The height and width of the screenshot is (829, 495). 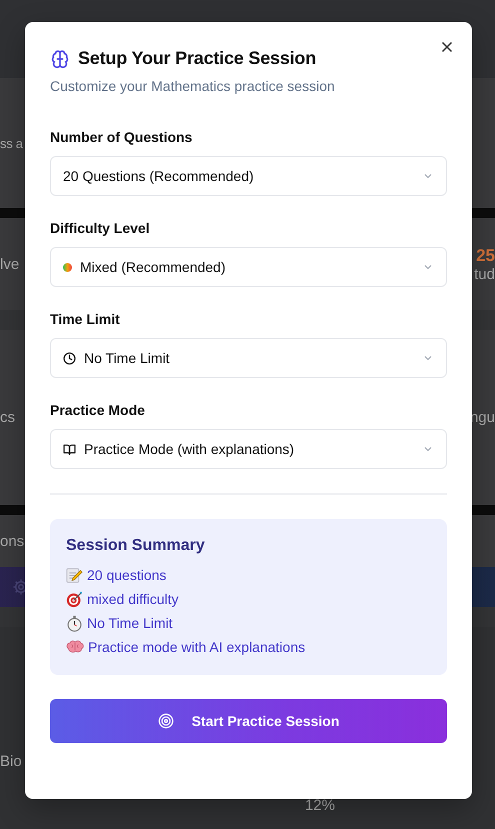 What do you see at coordinates (7, 417) in the screenshot?
I see `background-text: cs` at bounding box center [7, 417].